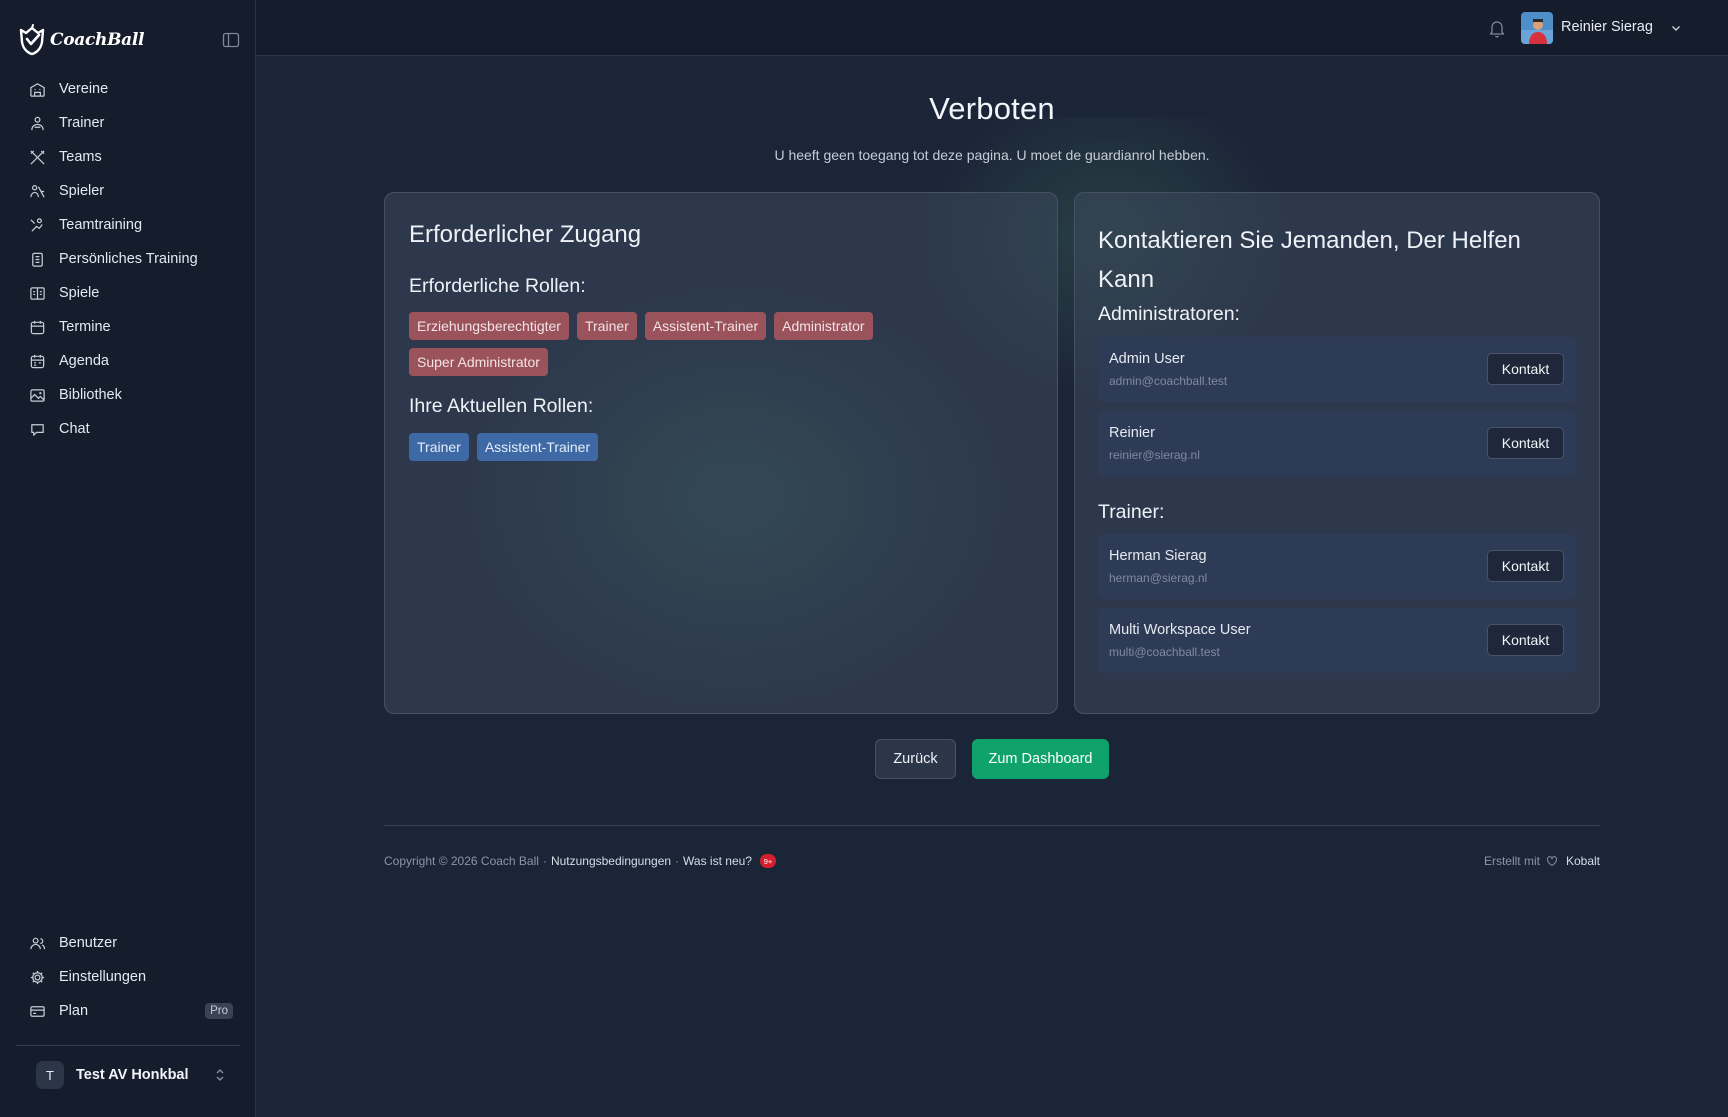 This screenshot has width=1728, height=1117. What do you see at coordinates (992, 108) in the screenshot?
I see `page-title: Verboten` at bounding box center [992, 108].